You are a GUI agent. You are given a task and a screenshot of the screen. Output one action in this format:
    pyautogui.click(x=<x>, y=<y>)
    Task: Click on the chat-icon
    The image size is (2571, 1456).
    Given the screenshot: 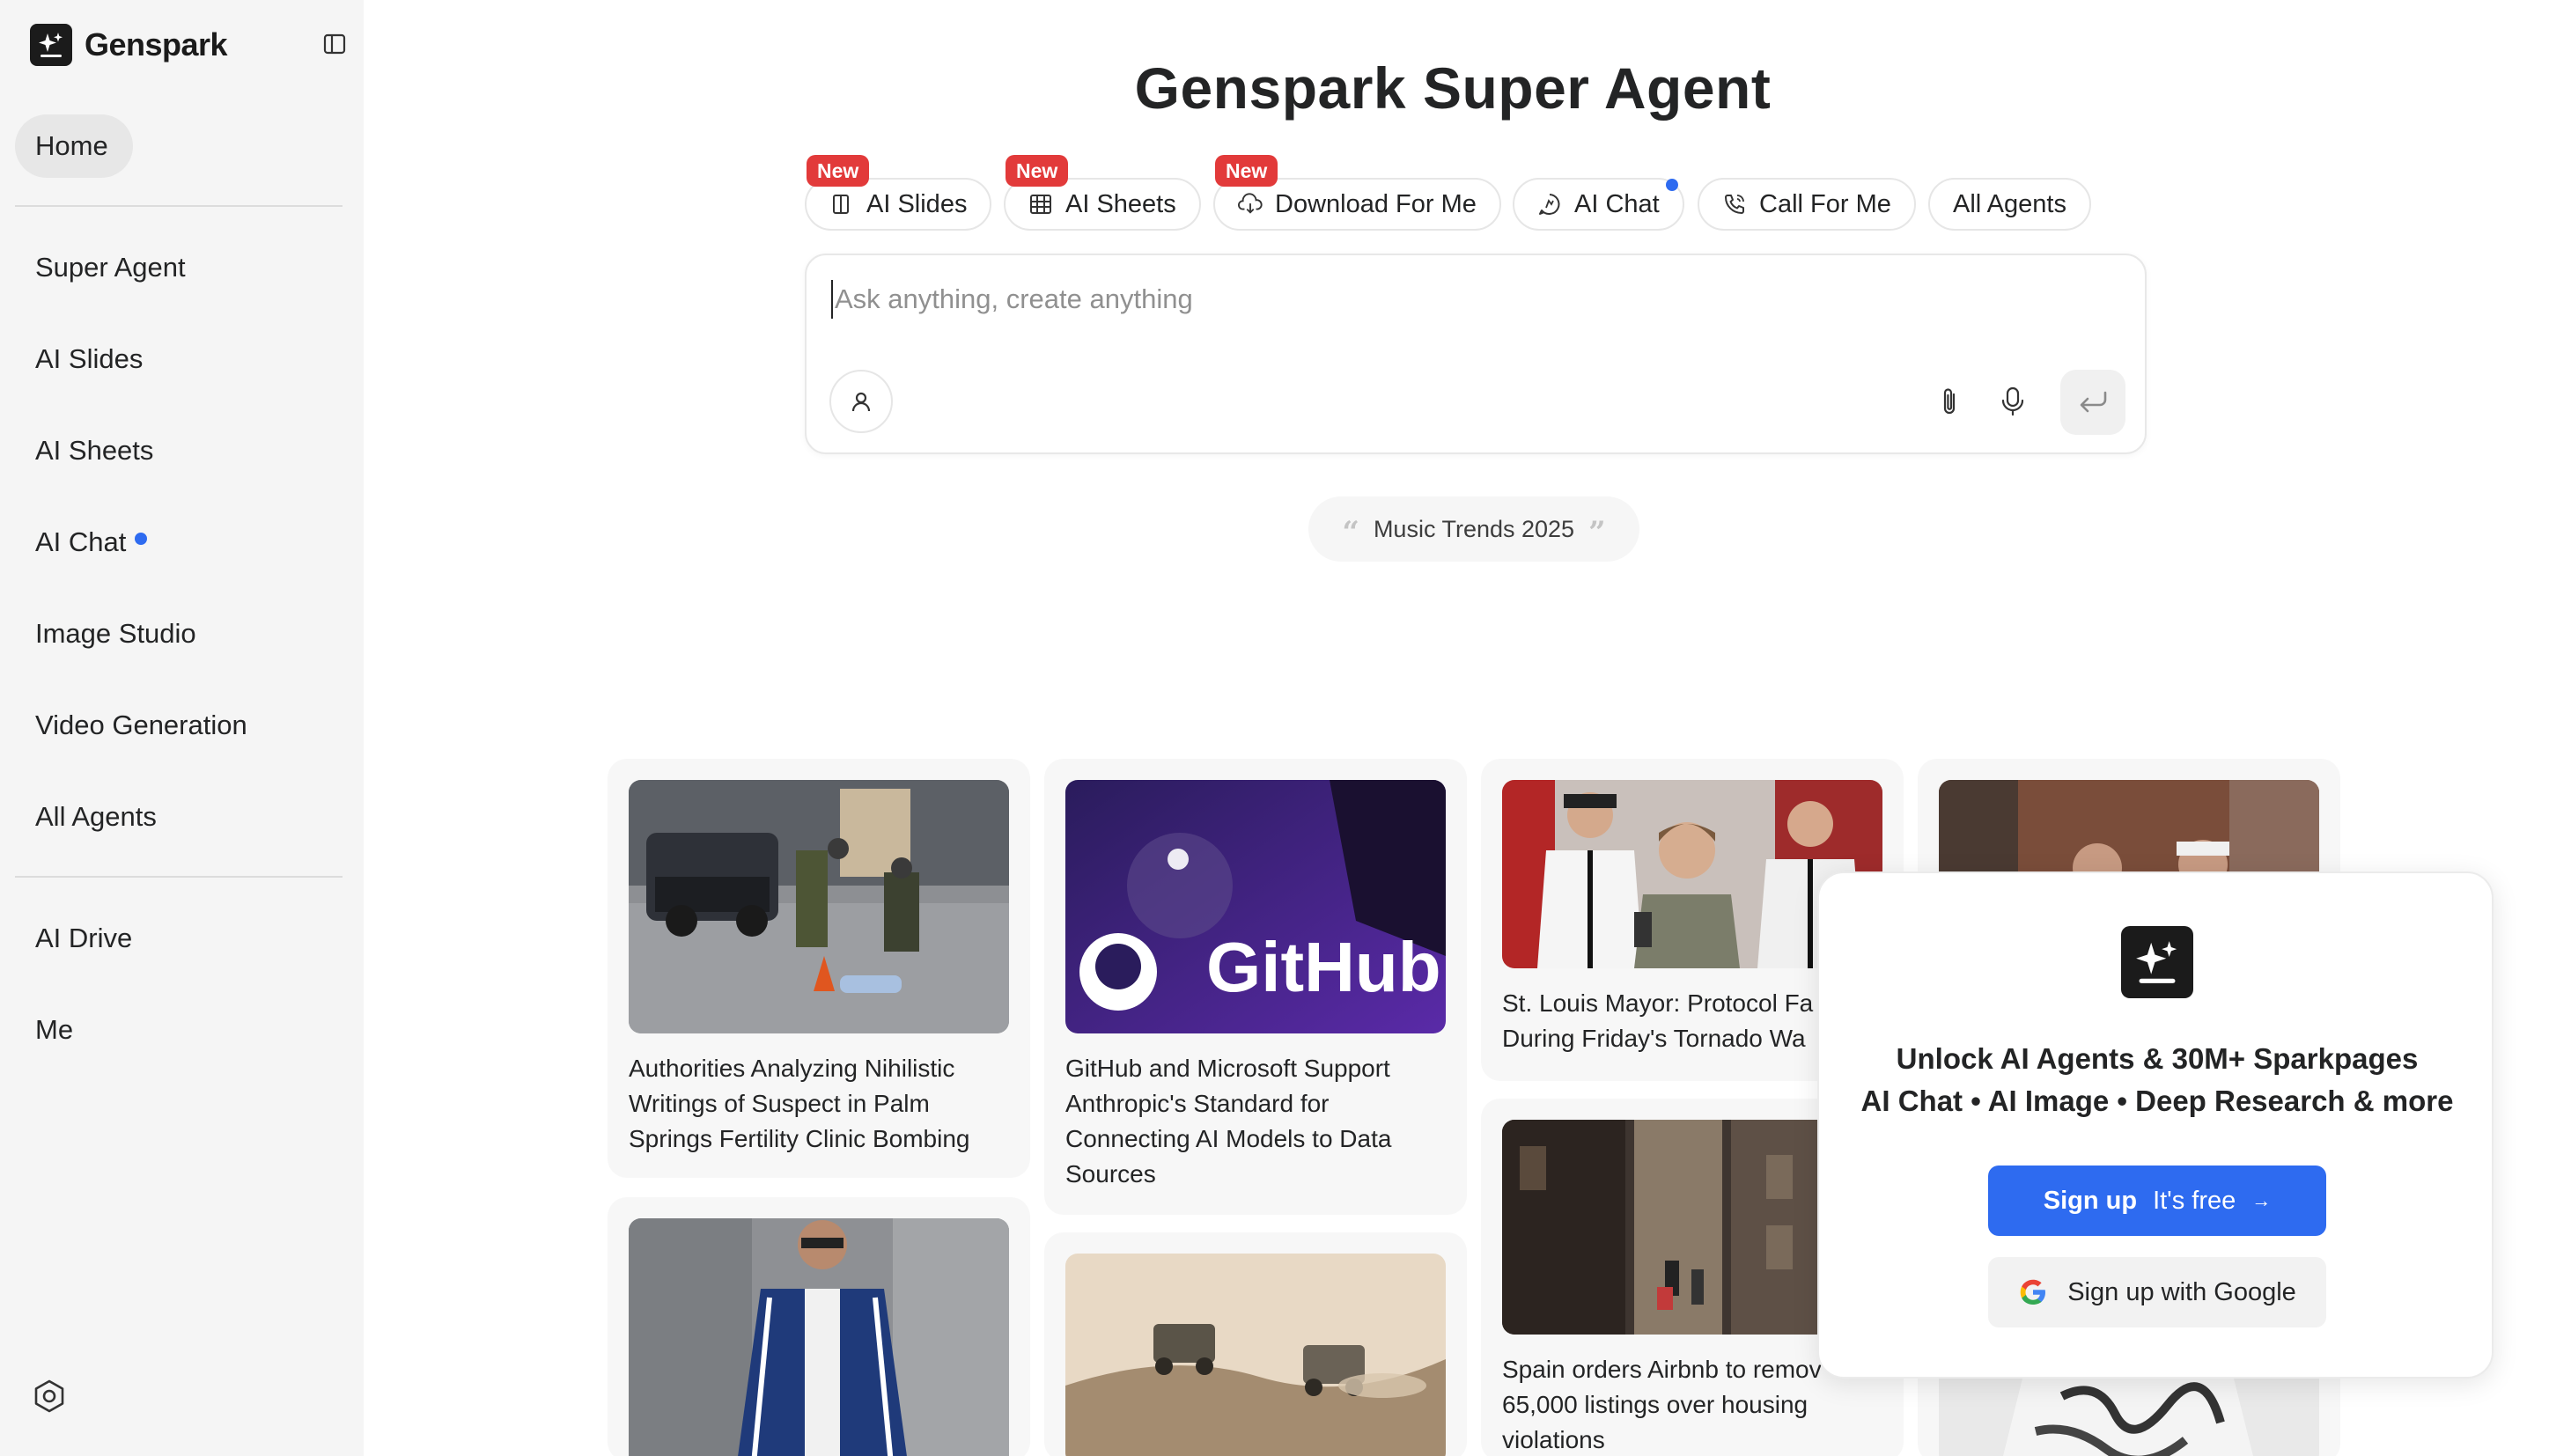 What is the action you would take?
    pyautogui.click(x=1549, y=204)
    